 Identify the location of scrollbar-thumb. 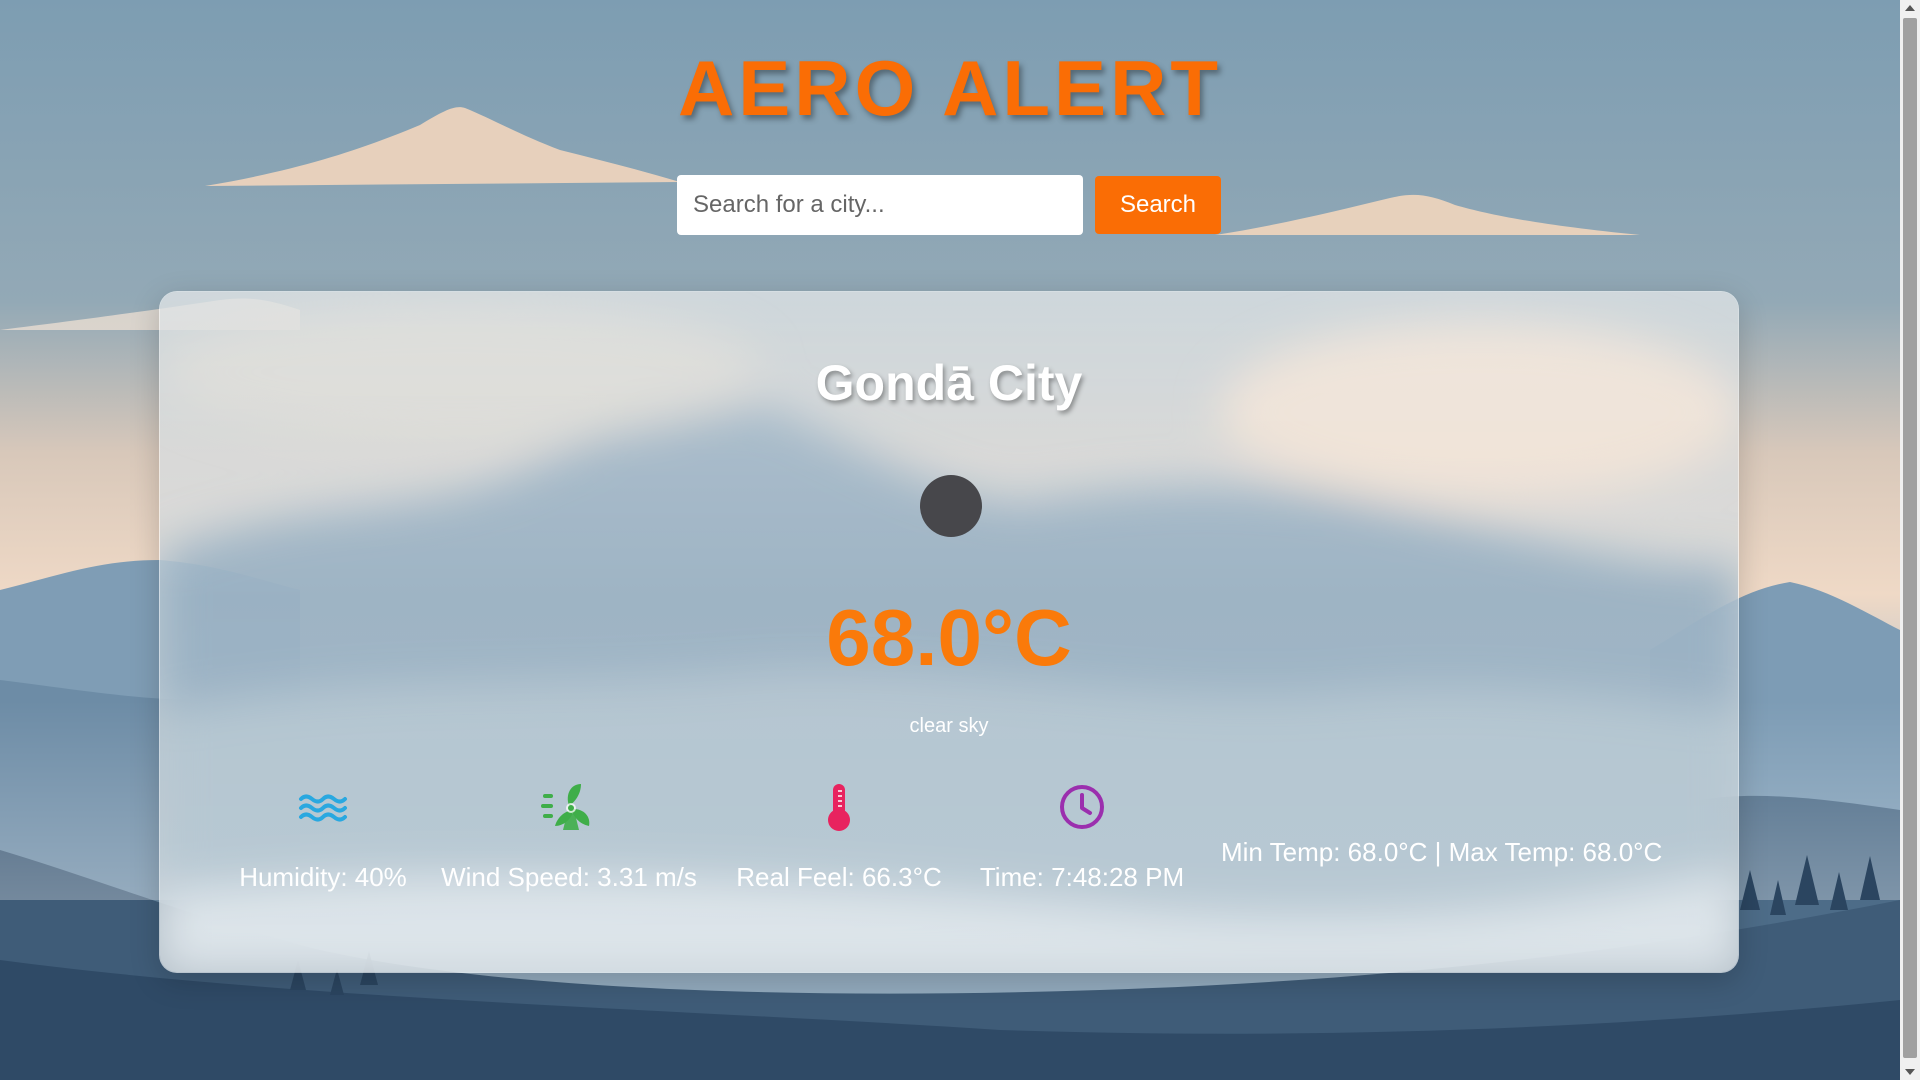
(1910, 538).